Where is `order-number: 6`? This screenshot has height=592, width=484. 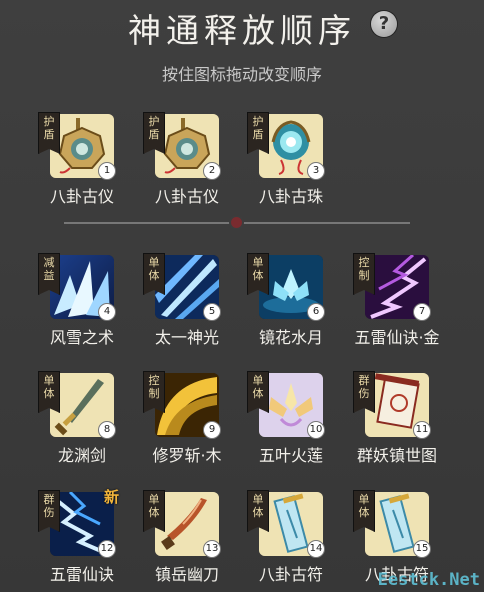
order-number: 6 is located at coordinates (316, 312).